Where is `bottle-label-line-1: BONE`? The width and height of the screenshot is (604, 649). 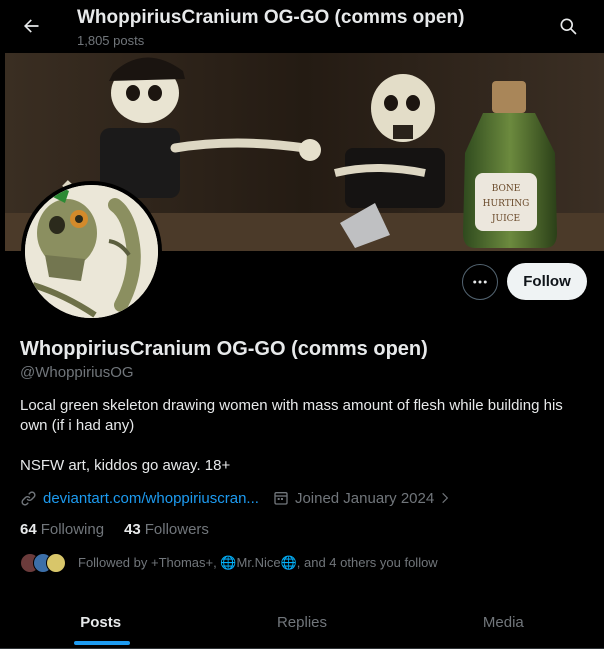
bottle-label-line-1: BONE is located at coordinates (506, 189).